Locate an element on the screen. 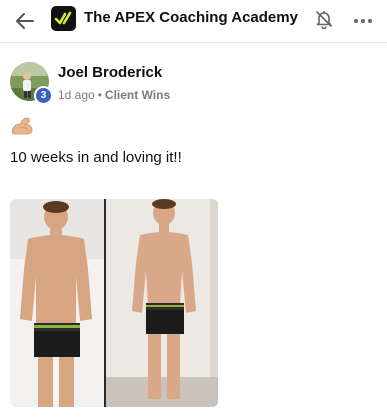 The image size is (387, 420). post-emoji is located at coordinates (22, 125).